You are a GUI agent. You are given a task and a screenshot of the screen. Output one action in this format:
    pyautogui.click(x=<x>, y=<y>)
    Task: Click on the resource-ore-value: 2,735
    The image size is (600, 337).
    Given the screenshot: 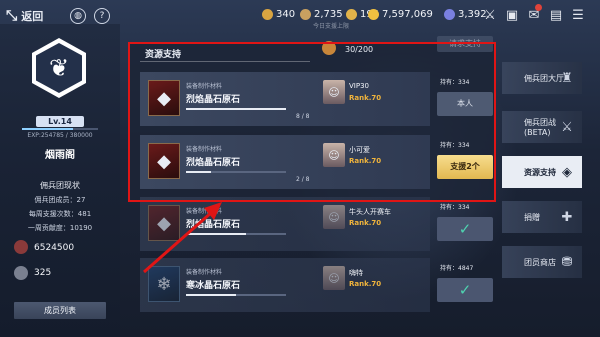 What is the action you would take?
    pyautogui.click(x=328, y=14)
    